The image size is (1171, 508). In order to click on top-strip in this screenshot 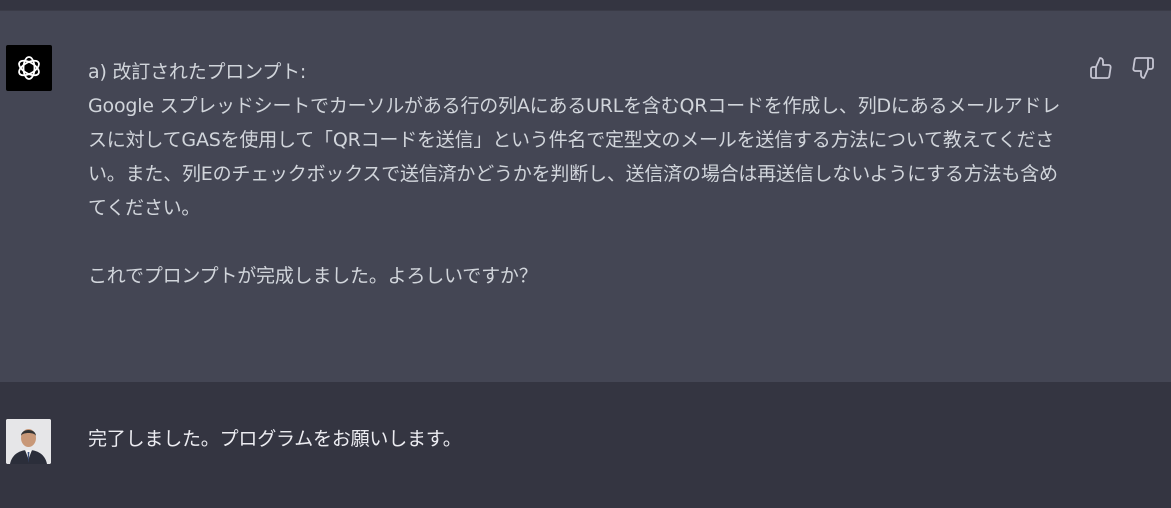, I will do `click(585, 5)`.